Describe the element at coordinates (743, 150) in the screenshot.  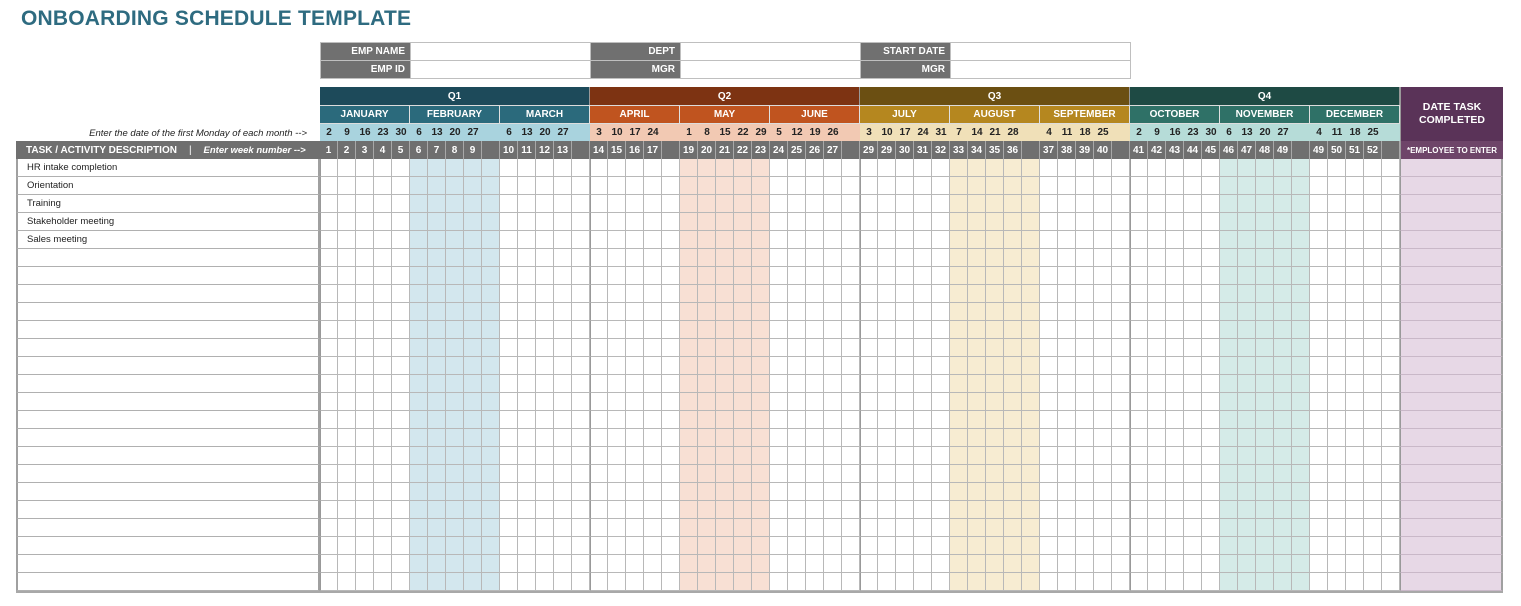
I see `week-number: 22` at that location.